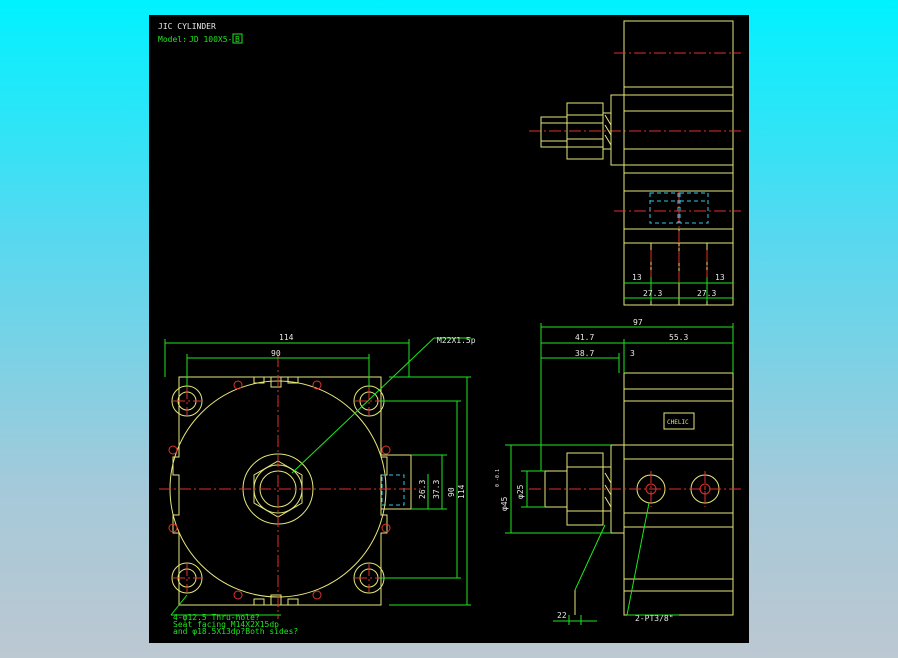  I want to click on model-prefix: Model:, so click(172, 39).